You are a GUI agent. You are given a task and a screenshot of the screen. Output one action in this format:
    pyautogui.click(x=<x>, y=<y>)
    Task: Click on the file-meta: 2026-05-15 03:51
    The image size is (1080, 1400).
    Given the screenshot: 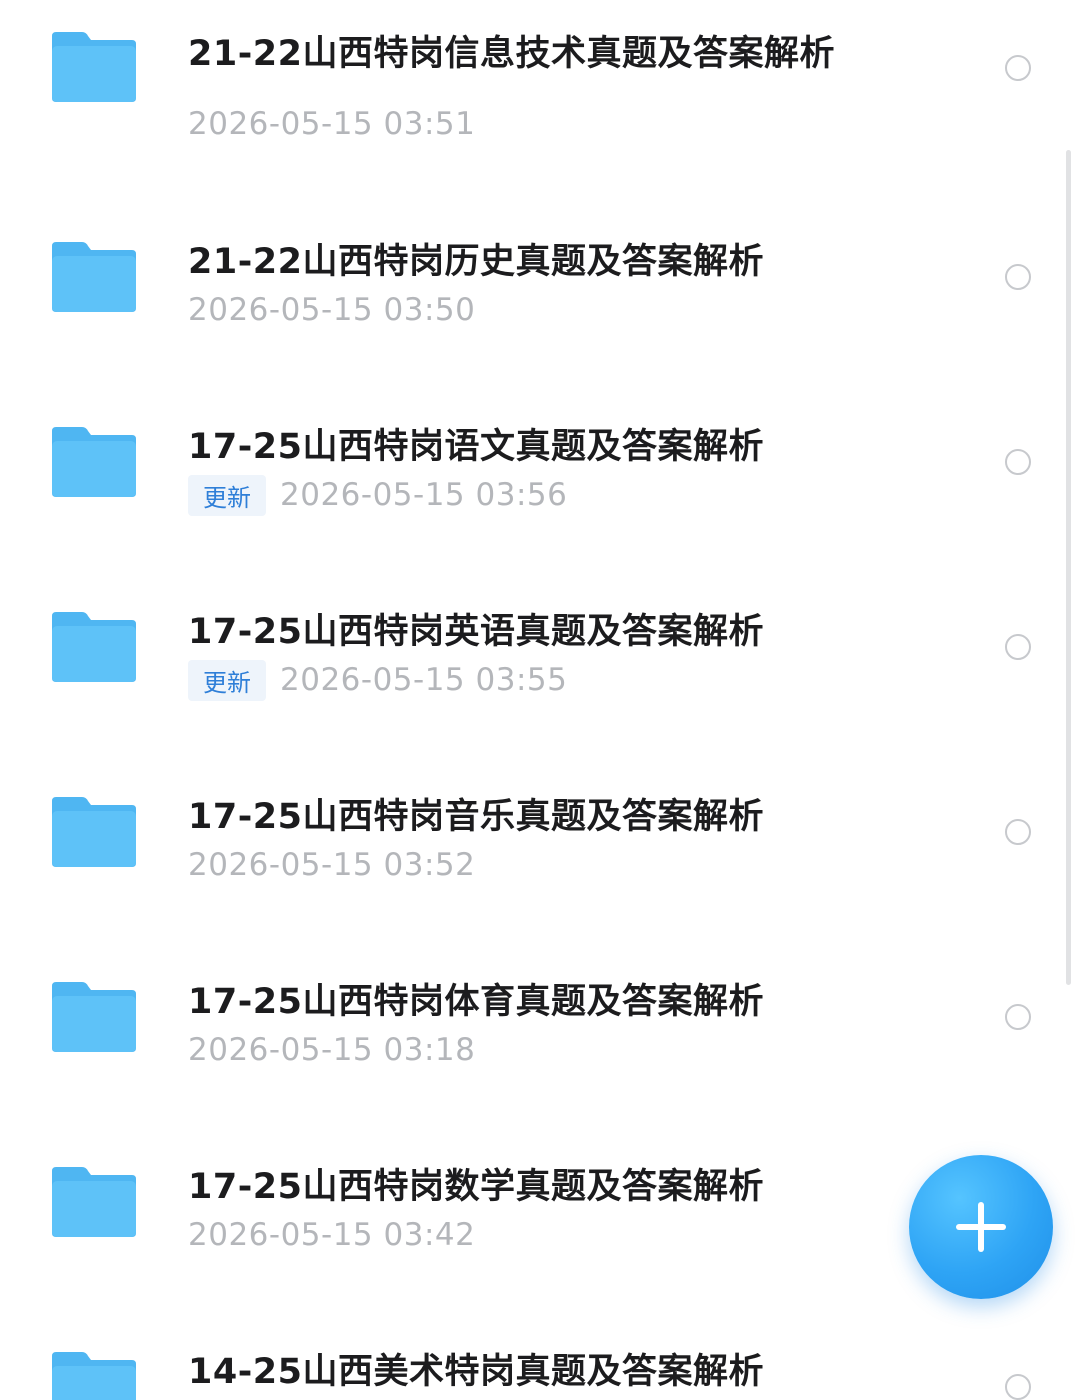 What is the action you would take?
    pyautogui.click(x=331, y=124)
    